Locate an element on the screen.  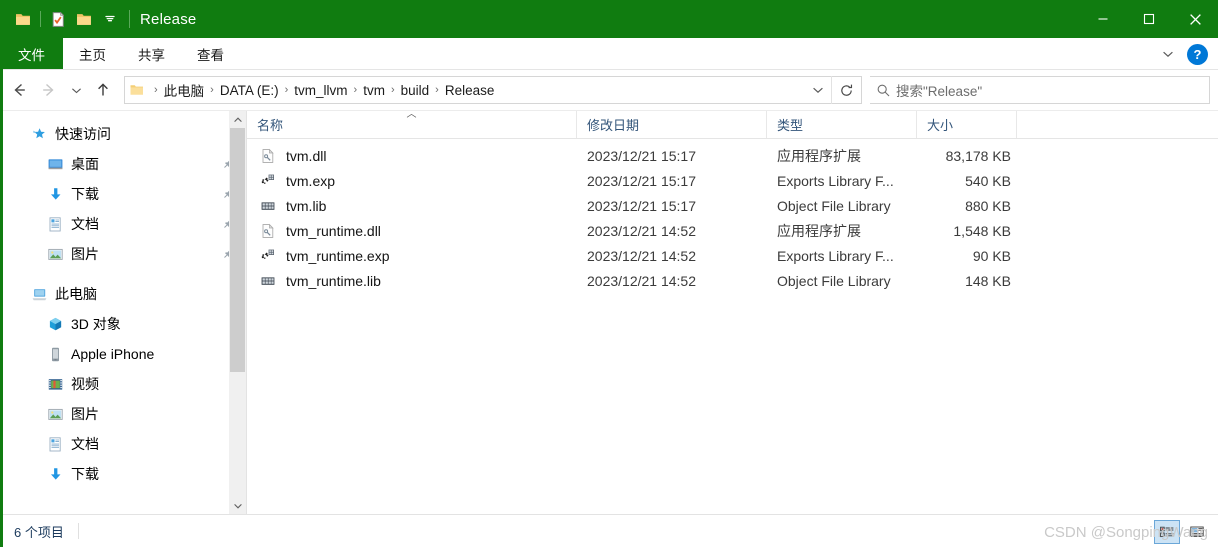
scrollbar-track is located at coordinates (237, 312).